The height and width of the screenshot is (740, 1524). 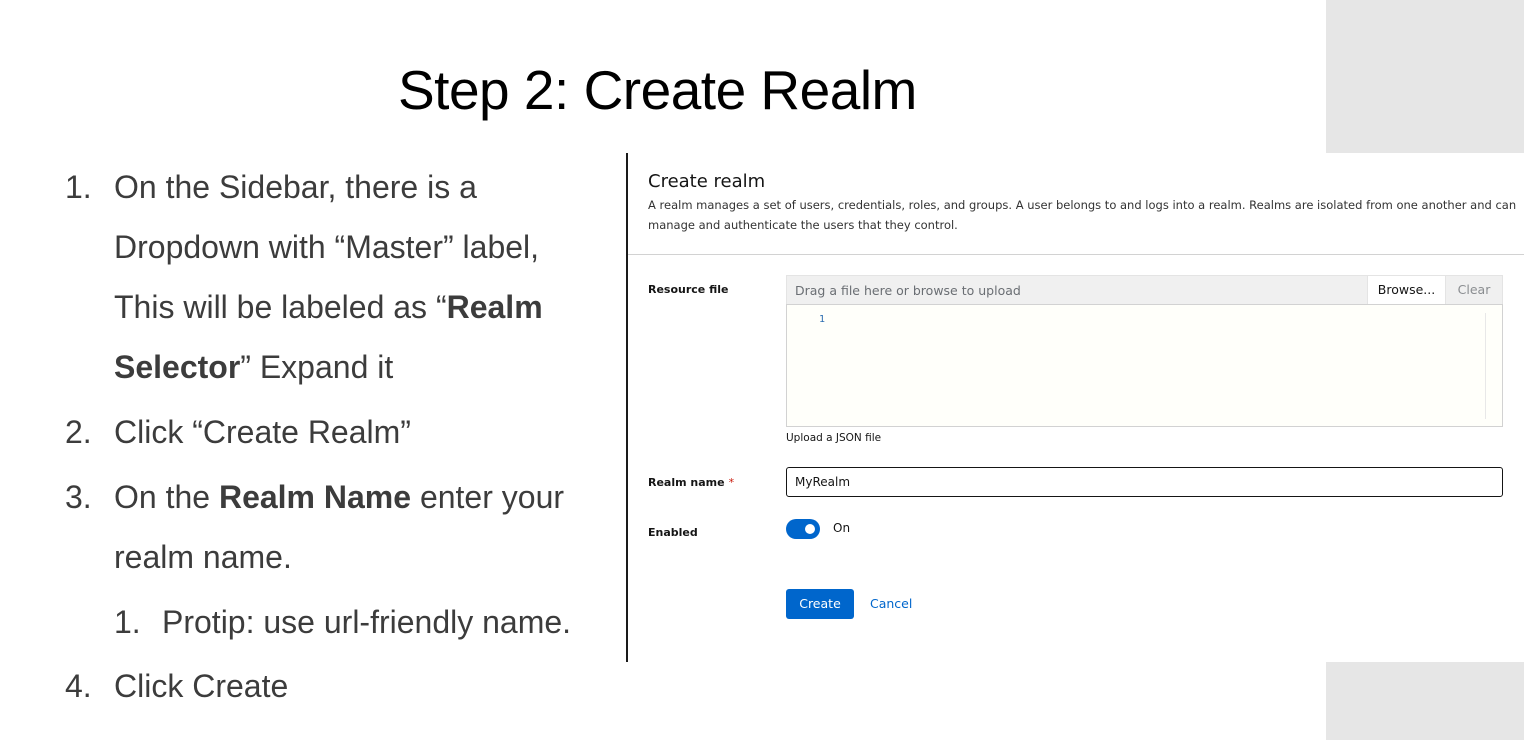 What do you see at coordinates (707, 181) in the screenshot?
I see `form-title: Create realm` at bounding box center [707, 181].